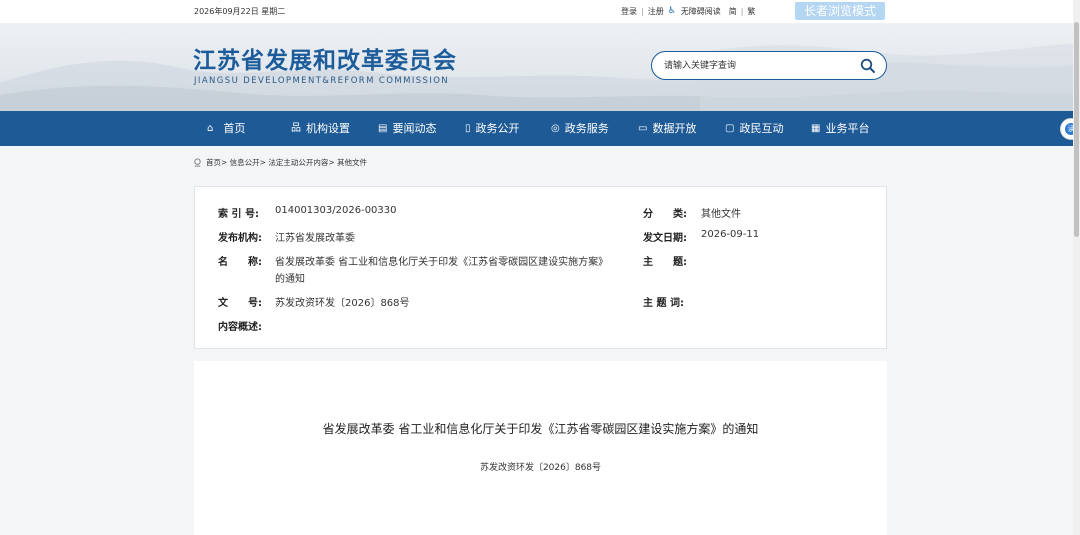  Describe the element at coordinates (240, 238) in the screenshot. I see `issuer-label: 发布机构:` at that location.